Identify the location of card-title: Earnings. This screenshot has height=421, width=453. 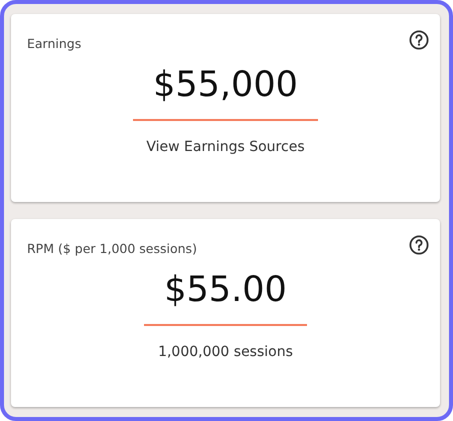
(54, 43).